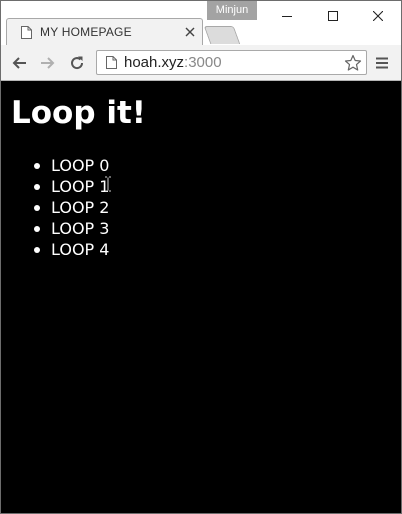 The width and height of the screenshot is (402, 514). What do you see at coordinates (71, 207) in the screenshot?
I see `list-item: LOOP 2` at bounding box center [71, 207].